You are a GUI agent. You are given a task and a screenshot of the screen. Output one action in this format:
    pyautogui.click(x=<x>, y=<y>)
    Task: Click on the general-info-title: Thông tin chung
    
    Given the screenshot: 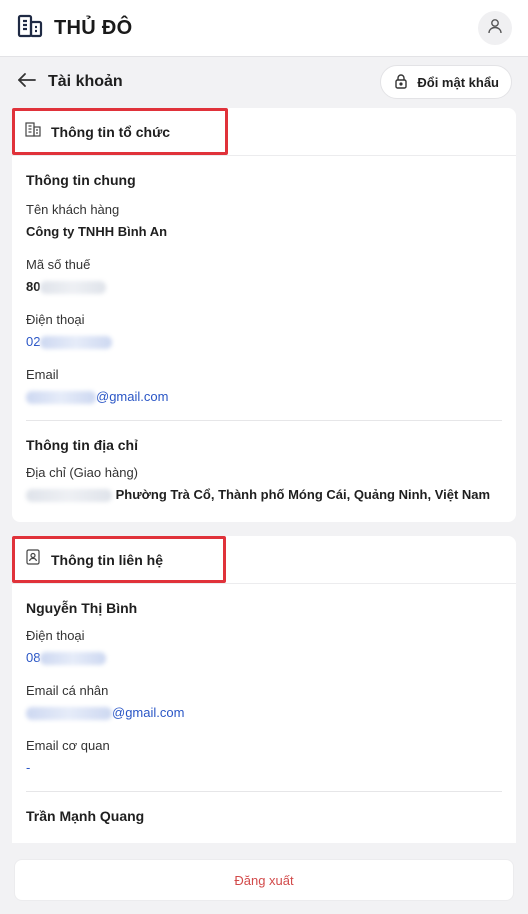 What is the action you would take?
    pyautogui.click(x=81, y=180)
    